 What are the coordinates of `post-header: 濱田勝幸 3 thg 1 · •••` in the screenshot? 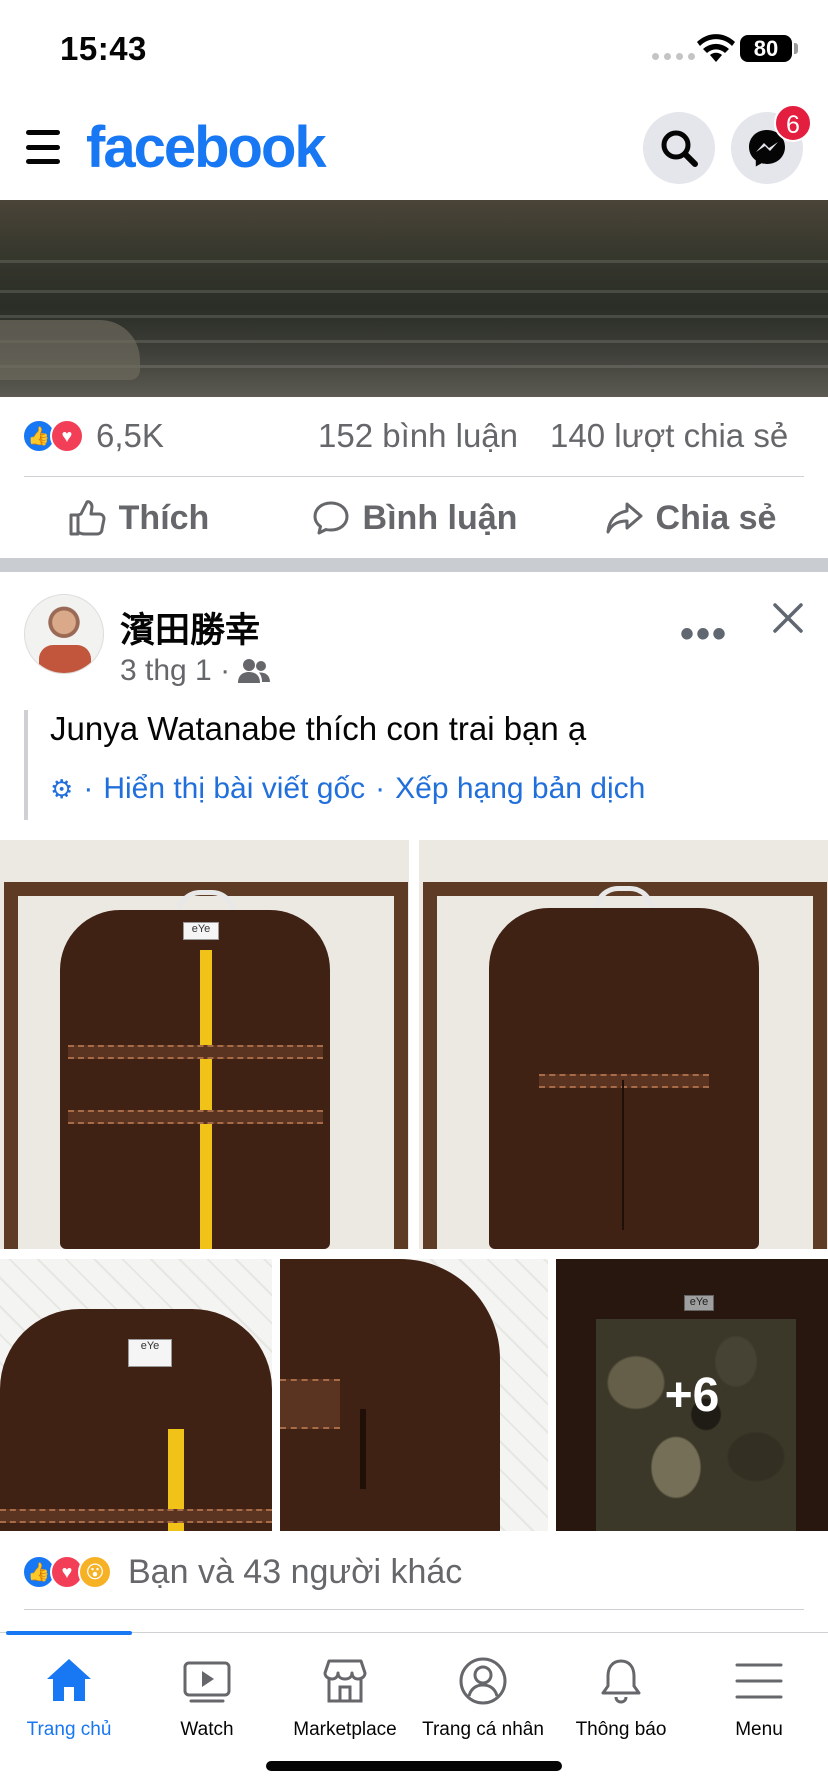 It's located at (414, 632).